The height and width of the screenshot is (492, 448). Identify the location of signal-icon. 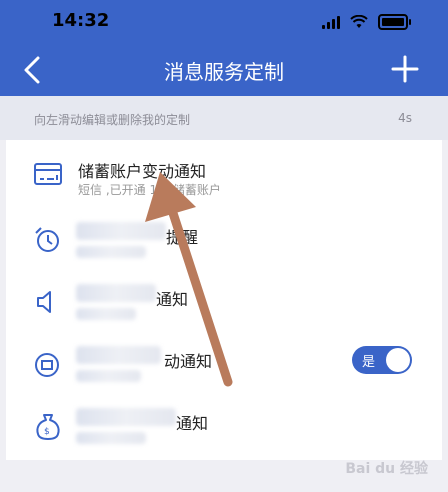
(331, 22).